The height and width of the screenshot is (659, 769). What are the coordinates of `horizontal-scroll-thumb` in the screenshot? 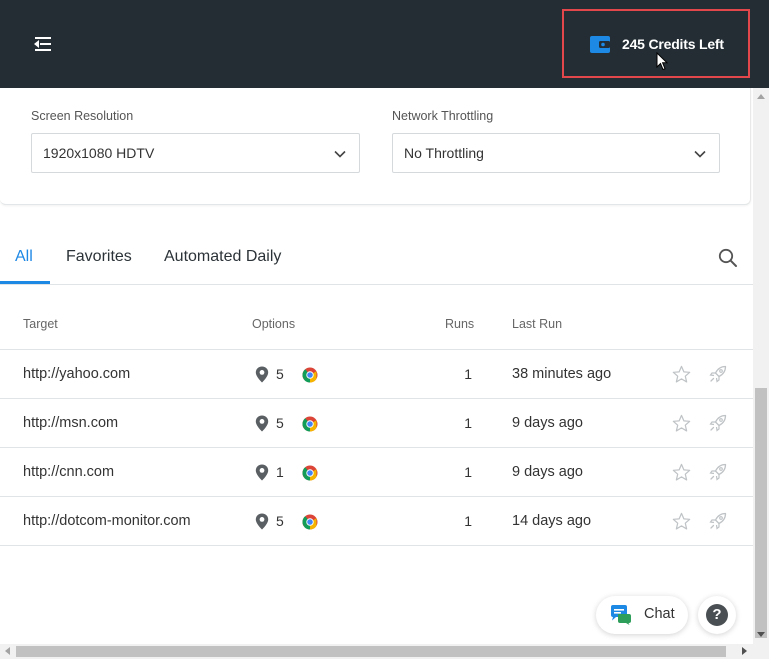 It's located at (371, 651).